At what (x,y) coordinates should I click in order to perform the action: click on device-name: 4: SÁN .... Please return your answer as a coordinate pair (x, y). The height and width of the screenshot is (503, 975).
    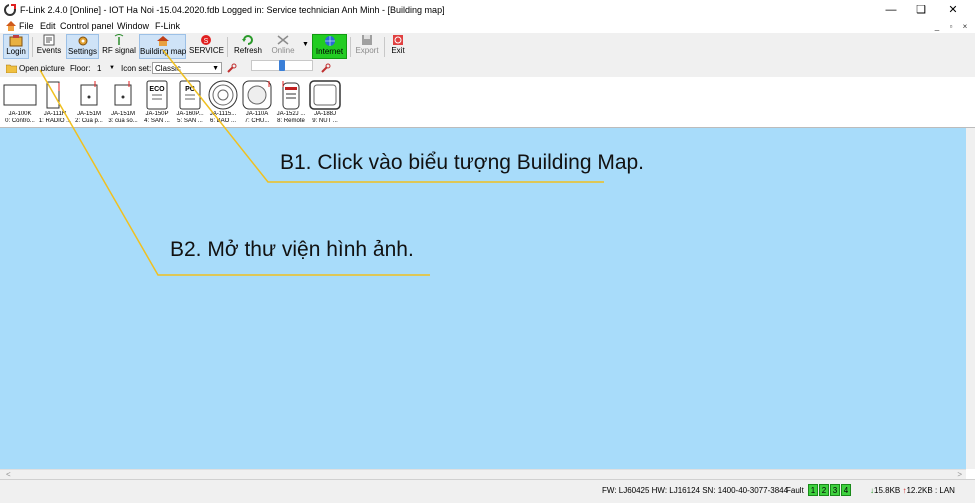
    Looking at the image, I should click on (157, 121).